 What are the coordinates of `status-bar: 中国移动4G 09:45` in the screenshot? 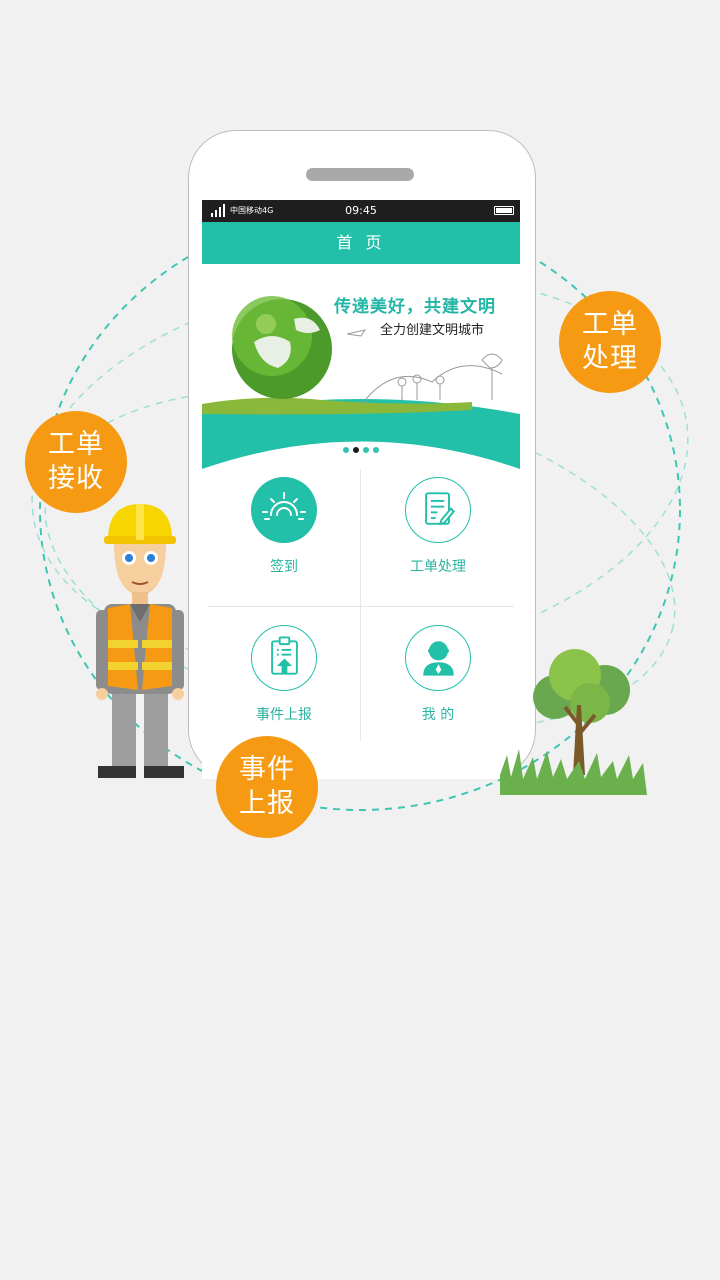 It's located at (361, 211).